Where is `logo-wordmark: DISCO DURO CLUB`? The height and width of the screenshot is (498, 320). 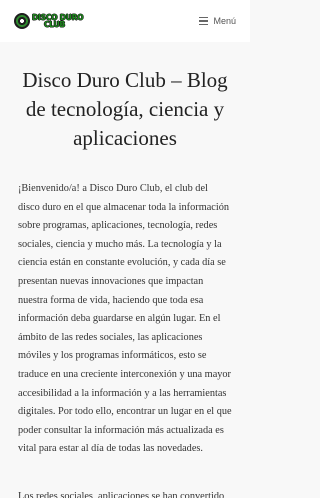
logo-wordmark: DISCO DURO CLUB is located at coordinates (58, 21).